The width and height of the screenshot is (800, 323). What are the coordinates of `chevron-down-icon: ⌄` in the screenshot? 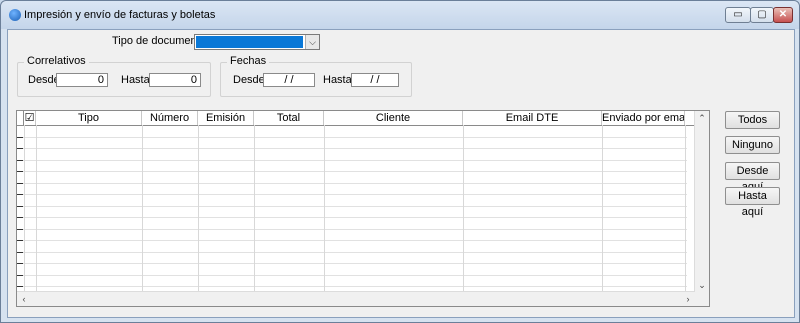 It's located at (702, 285).